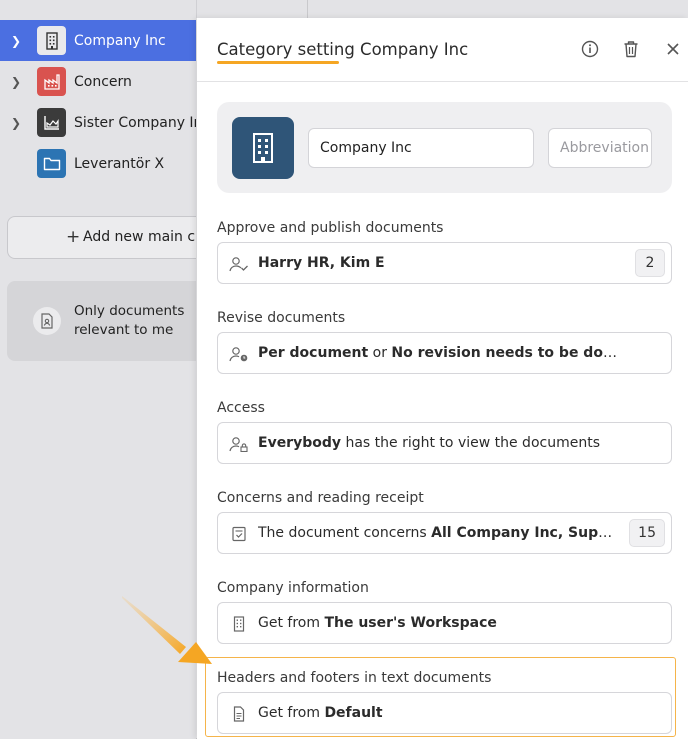  What do you see at coordinates (343, 49) in the screenshot?
I see `page-title: Category setting Company Inc` at bounding box center [343, 49].